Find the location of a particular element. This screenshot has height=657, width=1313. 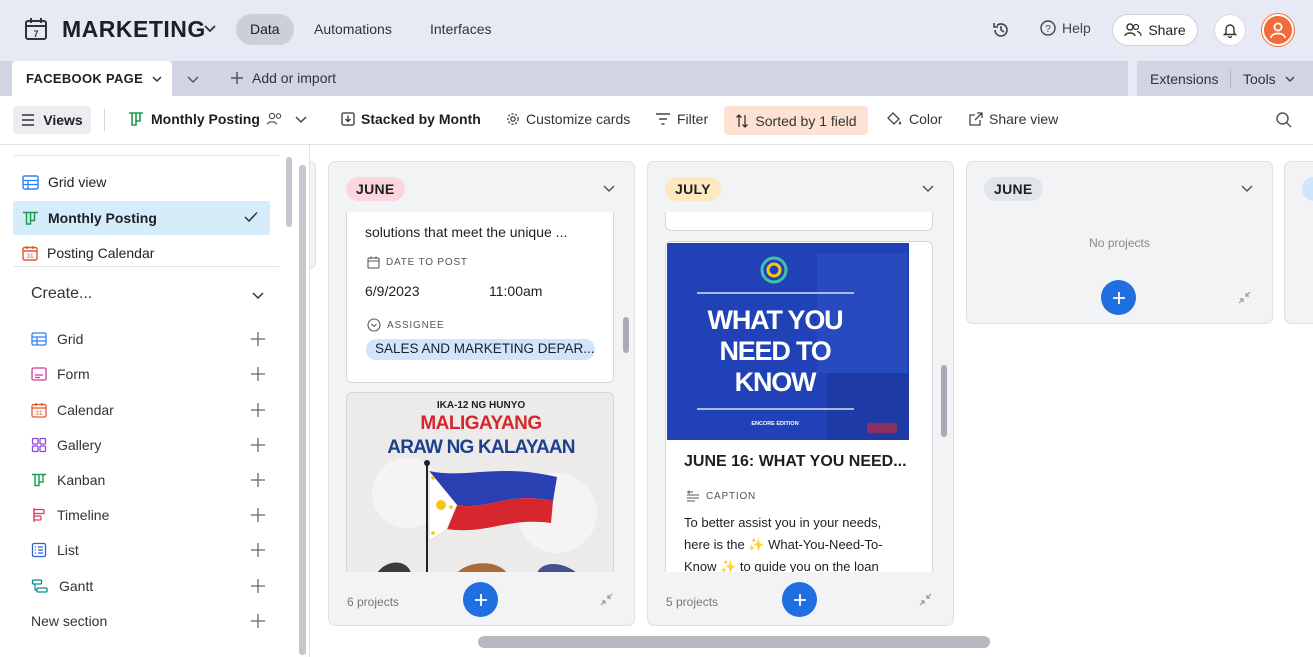

help-button: ? Help is located at coordinates (1065, 28).